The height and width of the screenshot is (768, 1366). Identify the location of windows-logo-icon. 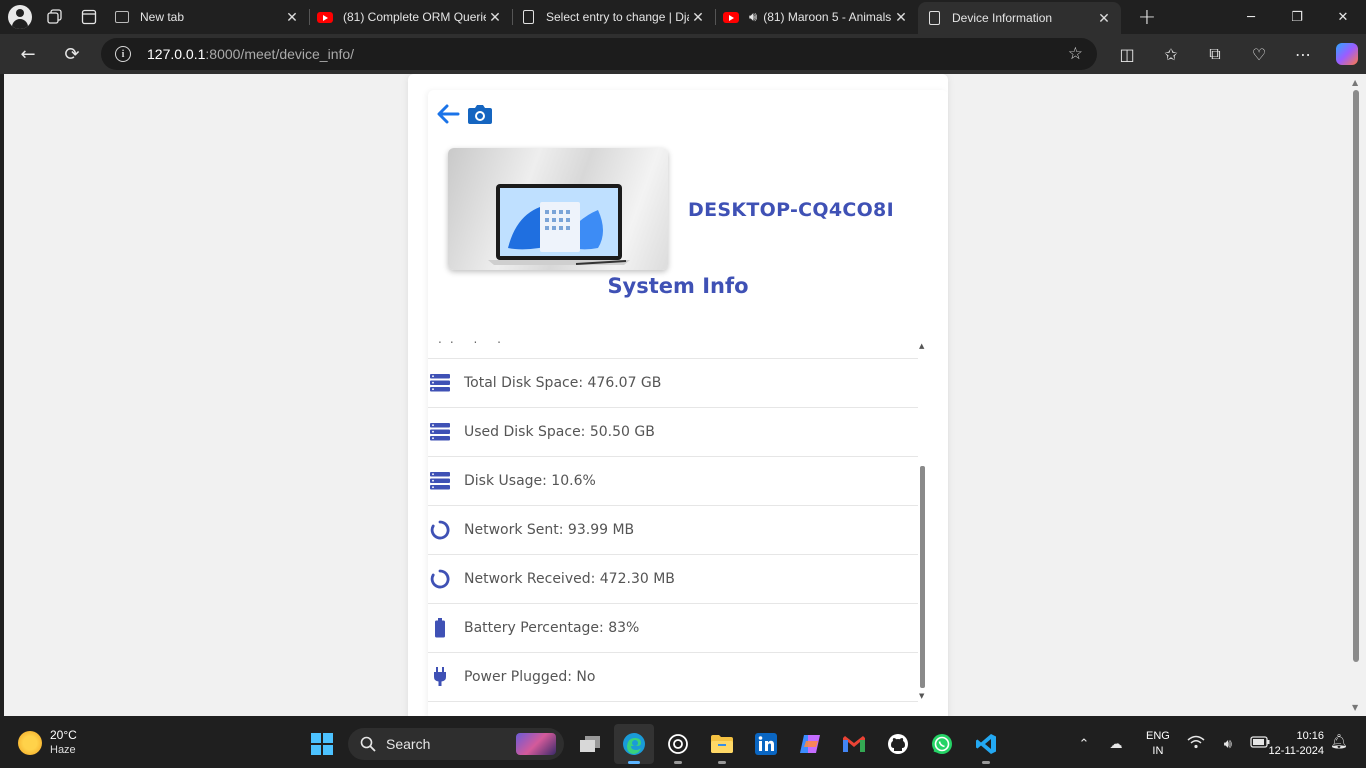
(322, 744).